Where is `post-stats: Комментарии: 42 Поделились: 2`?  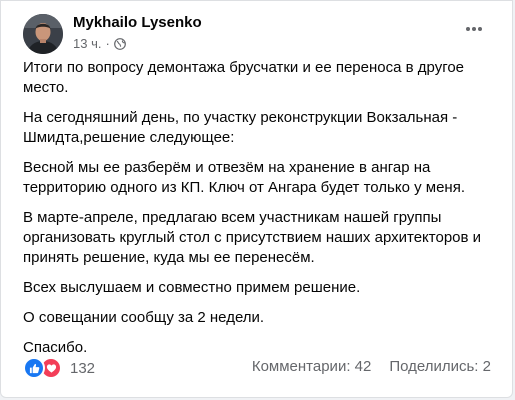 post-stats: Комментарии: 42 Поделились: 2 is located at coordinates (371, 366).